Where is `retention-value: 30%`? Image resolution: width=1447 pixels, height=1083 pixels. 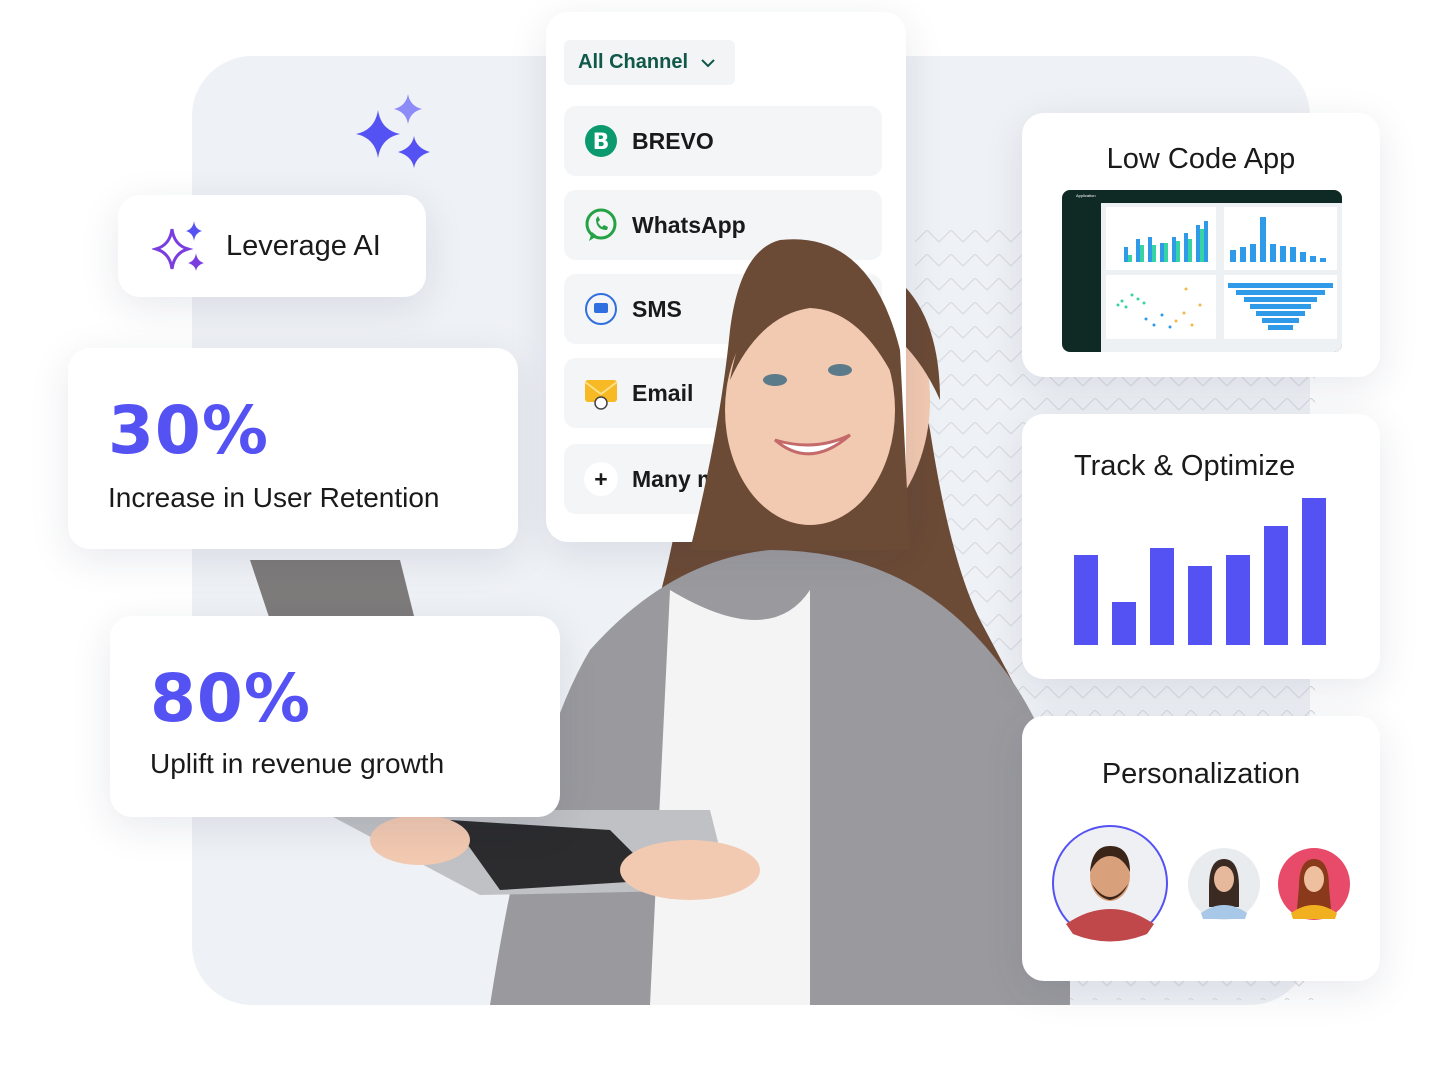
retention-value: 30% is located at coordinates (188, 430).